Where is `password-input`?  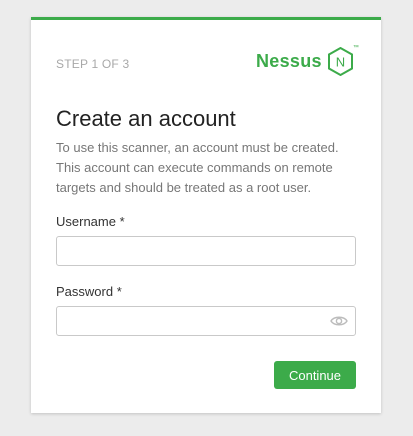 password-input is located at coordinates (206, 321).